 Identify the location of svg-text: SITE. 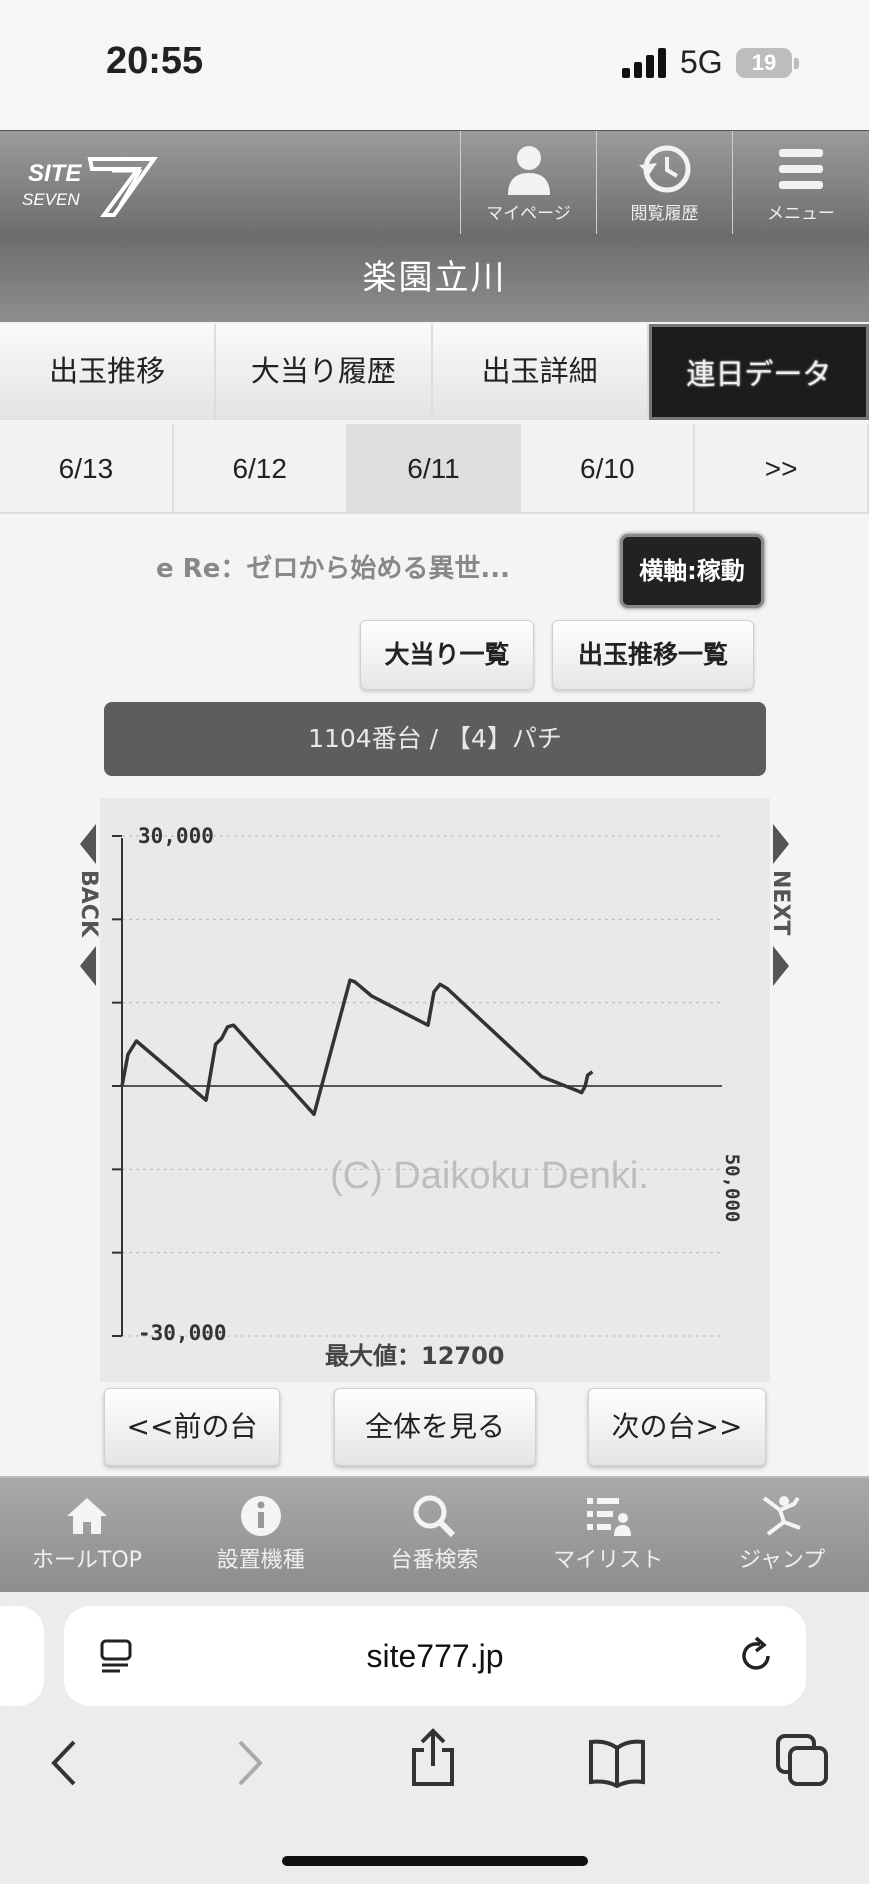
(55, 173).